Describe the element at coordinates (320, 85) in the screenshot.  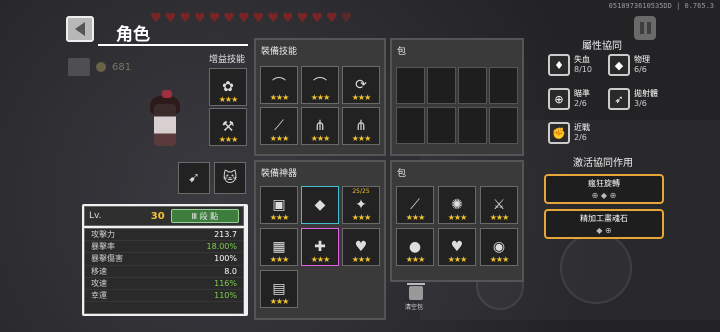
I see `skill-slot-2: ⌒ ★★★` at that location.